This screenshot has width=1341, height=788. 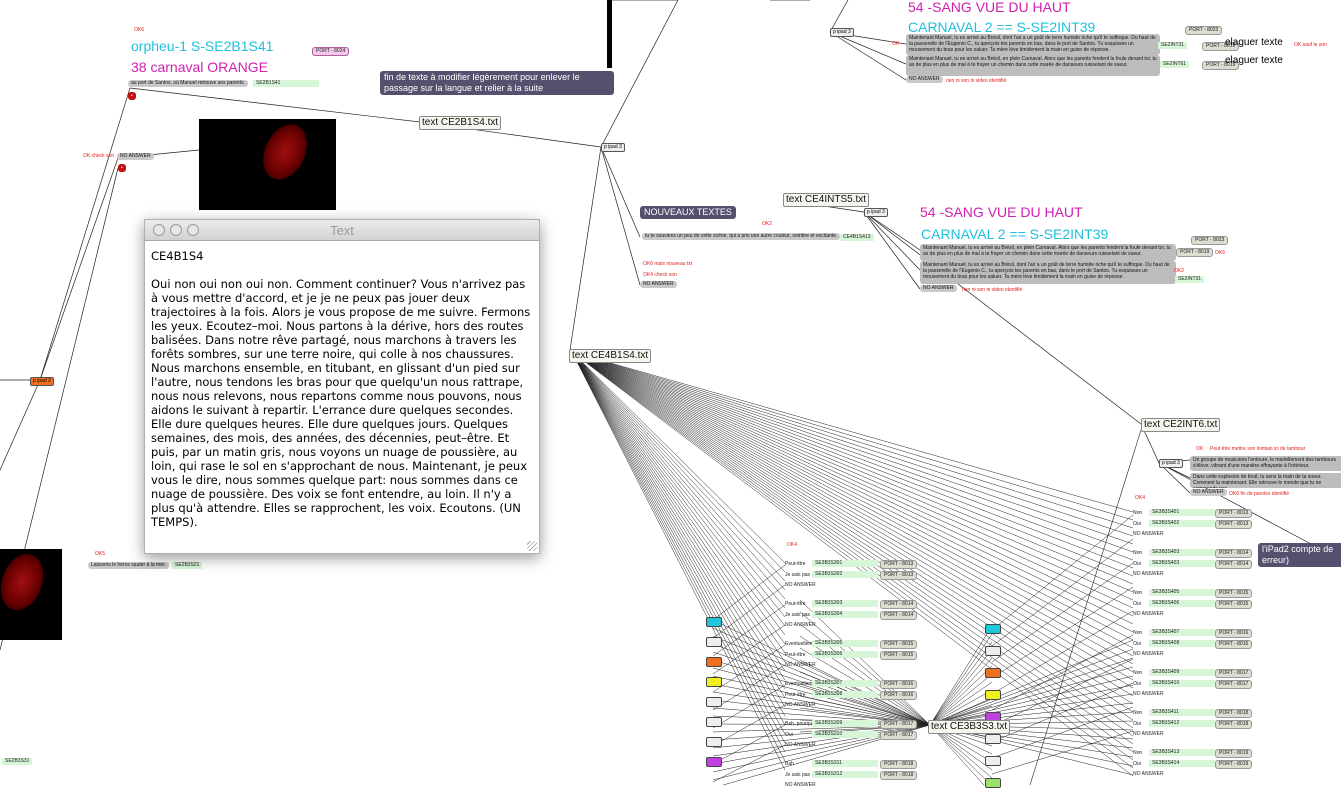 What do you see at coordinates (610, 356) in the screenshot?
I see `object-ce4b1s4: text CE4B1S4.txt` at bounding box center [610, 356].